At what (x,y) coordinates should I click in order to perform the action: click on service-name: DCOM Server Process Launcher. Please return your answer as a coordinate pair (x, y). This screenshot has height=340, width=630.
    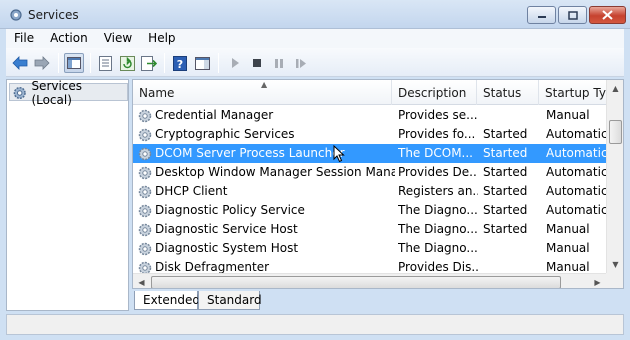
    Looking at the image, I should click on (250, 153).